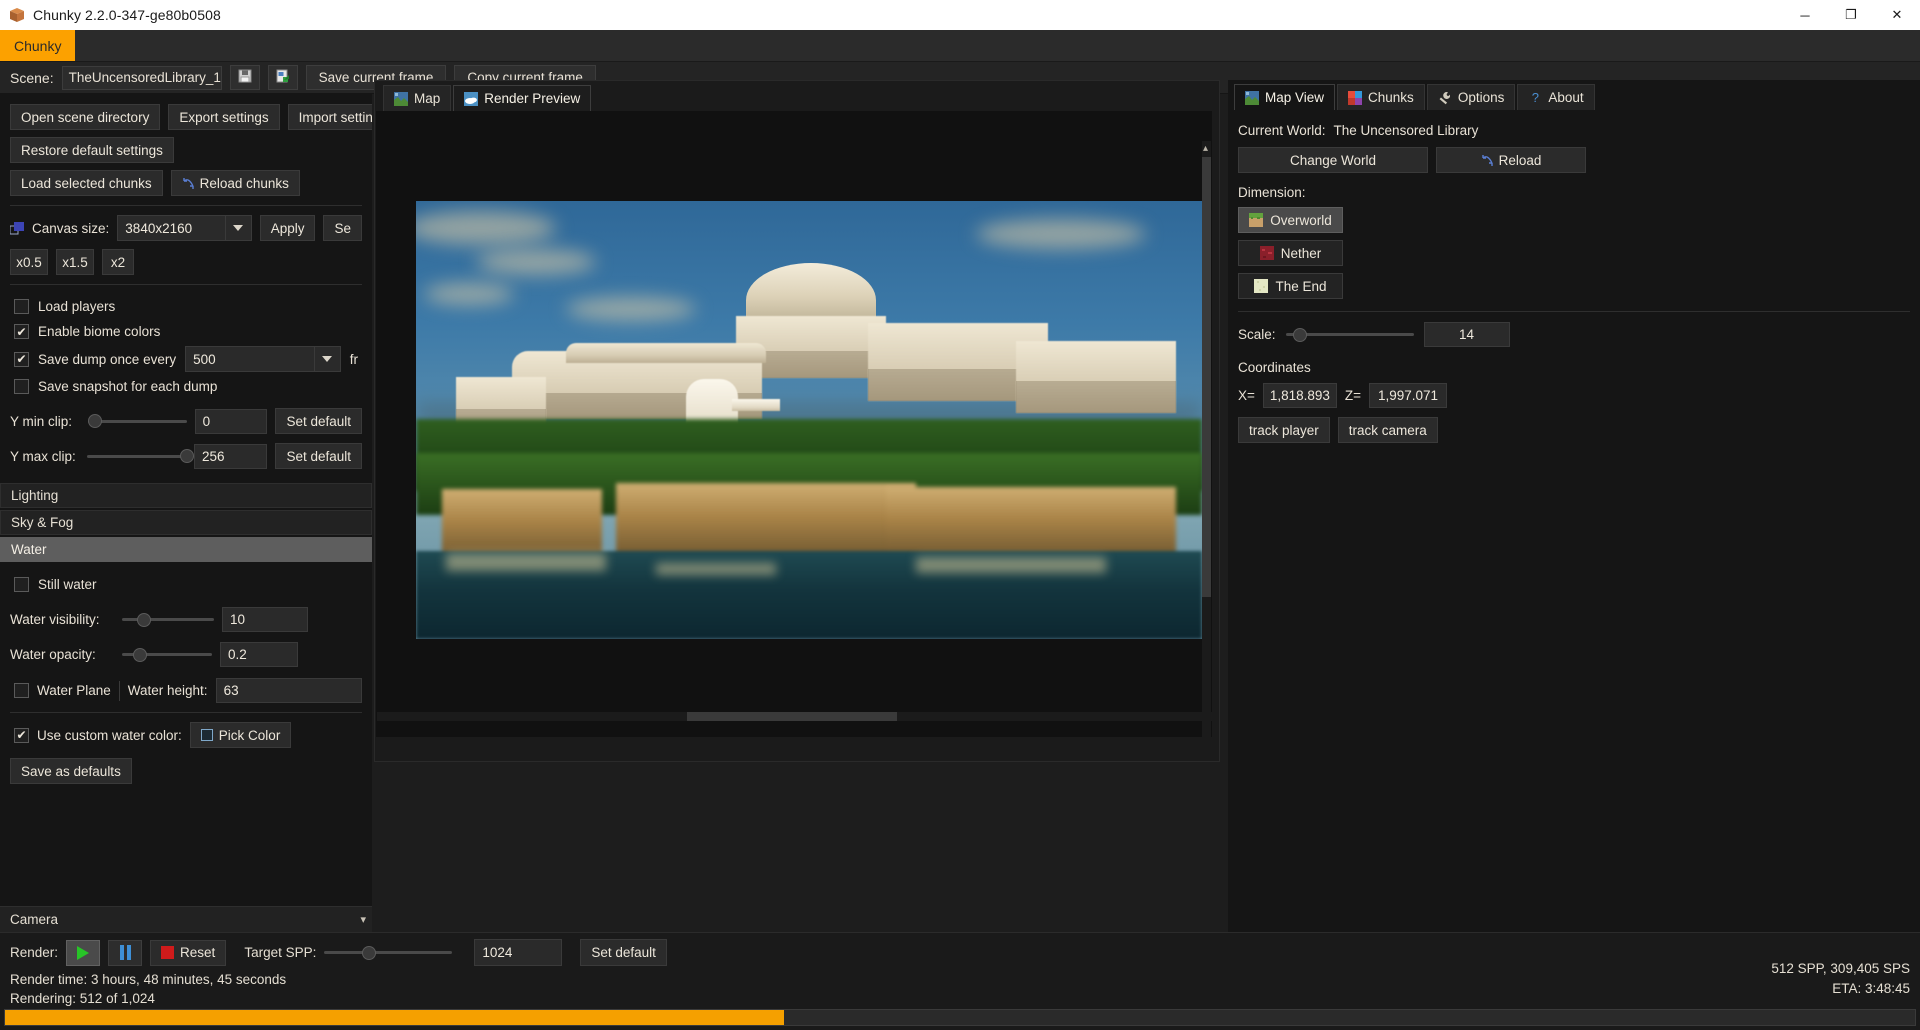 The image size is (1920, 1030). Describe the element at coordinates (83, 952) in the screenshot. I see `render-play-button` at that location.